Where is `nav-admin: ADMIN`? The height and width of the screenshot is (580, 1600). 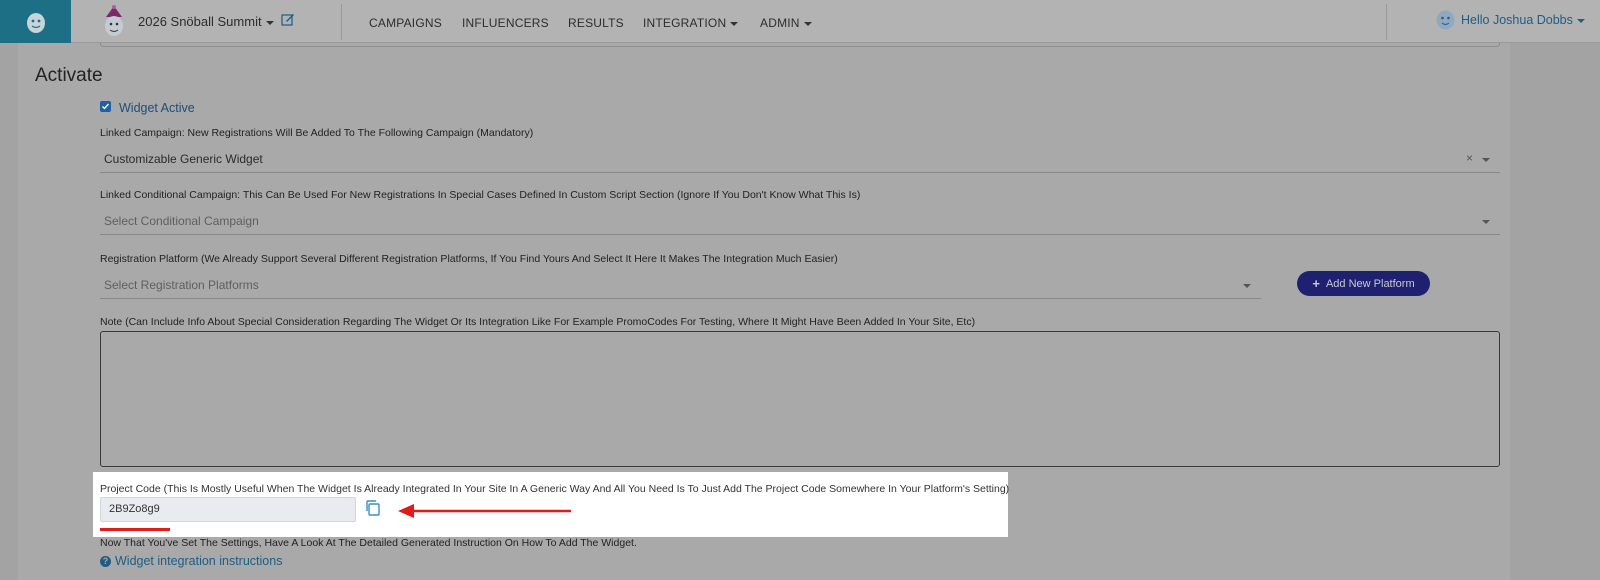
nav-admin: ADMIN is located at coordinates (786, 23).